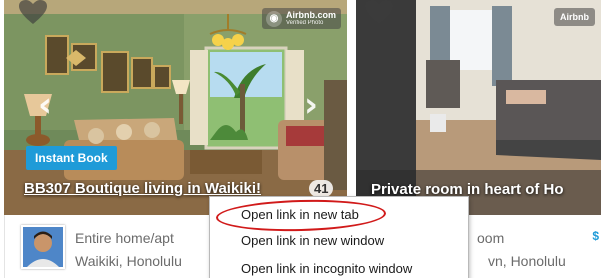 The width and height of the screenshot is (601, 278). I want to click on chevron-right-icon: ›, so click(311, 105).